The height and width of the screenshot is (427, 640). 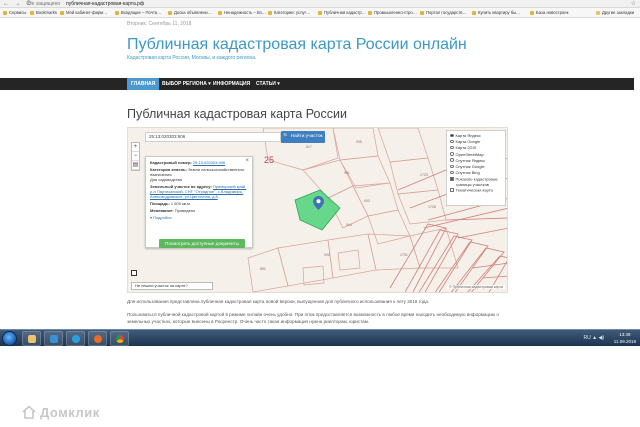 I want to click on bookmark-folder-other: Другие закладки, so click(x=615, y=12).